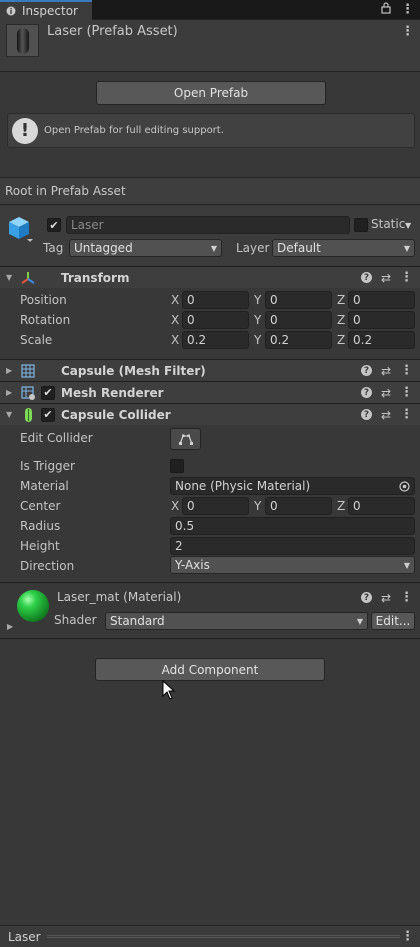 The width and height of the screenshot is (420, 947). Describe the element at coordinates (404, 486) in the screenshot. I see `object-picker-icon` at that location.